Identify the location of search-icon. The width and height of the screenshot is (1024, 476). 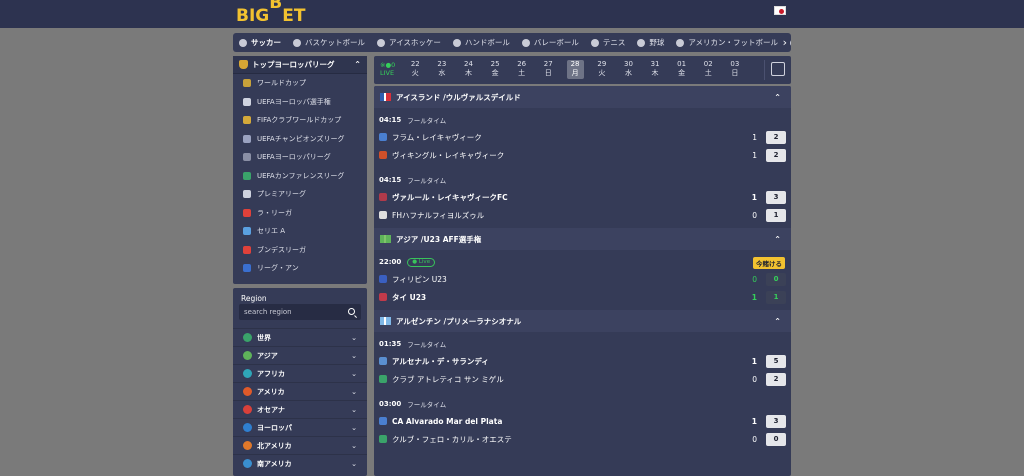
(351, 311).